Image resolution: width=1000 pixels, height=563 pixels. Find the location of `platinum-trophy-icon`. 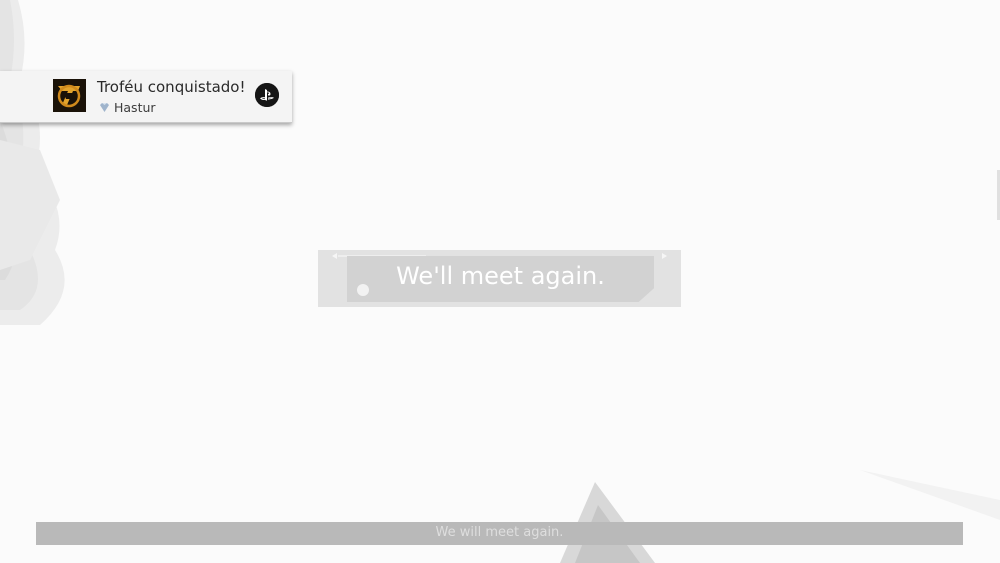

platinum-trophy-icon is located at coordinates (104, 107).